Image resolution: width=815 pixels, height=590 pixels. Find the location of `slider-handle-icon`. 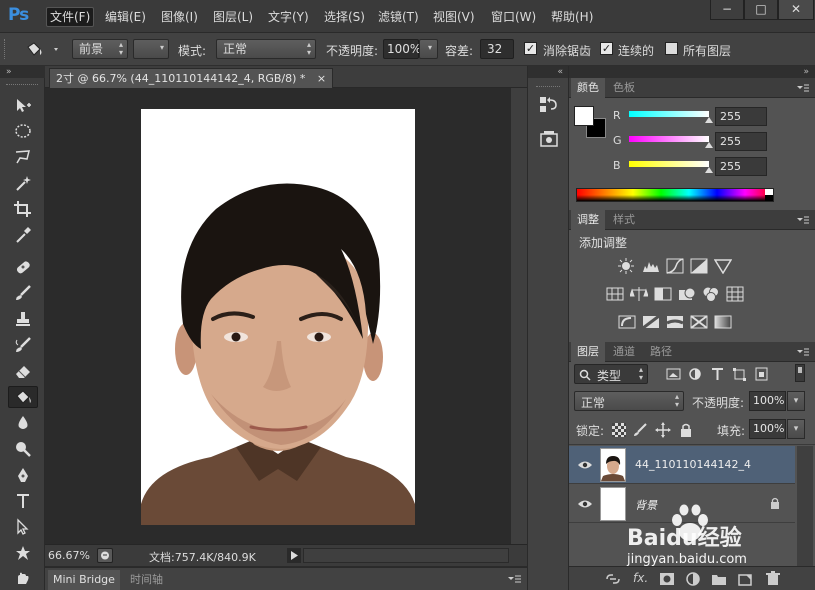

slider-handle-icon is located at coordinates (709, 120).